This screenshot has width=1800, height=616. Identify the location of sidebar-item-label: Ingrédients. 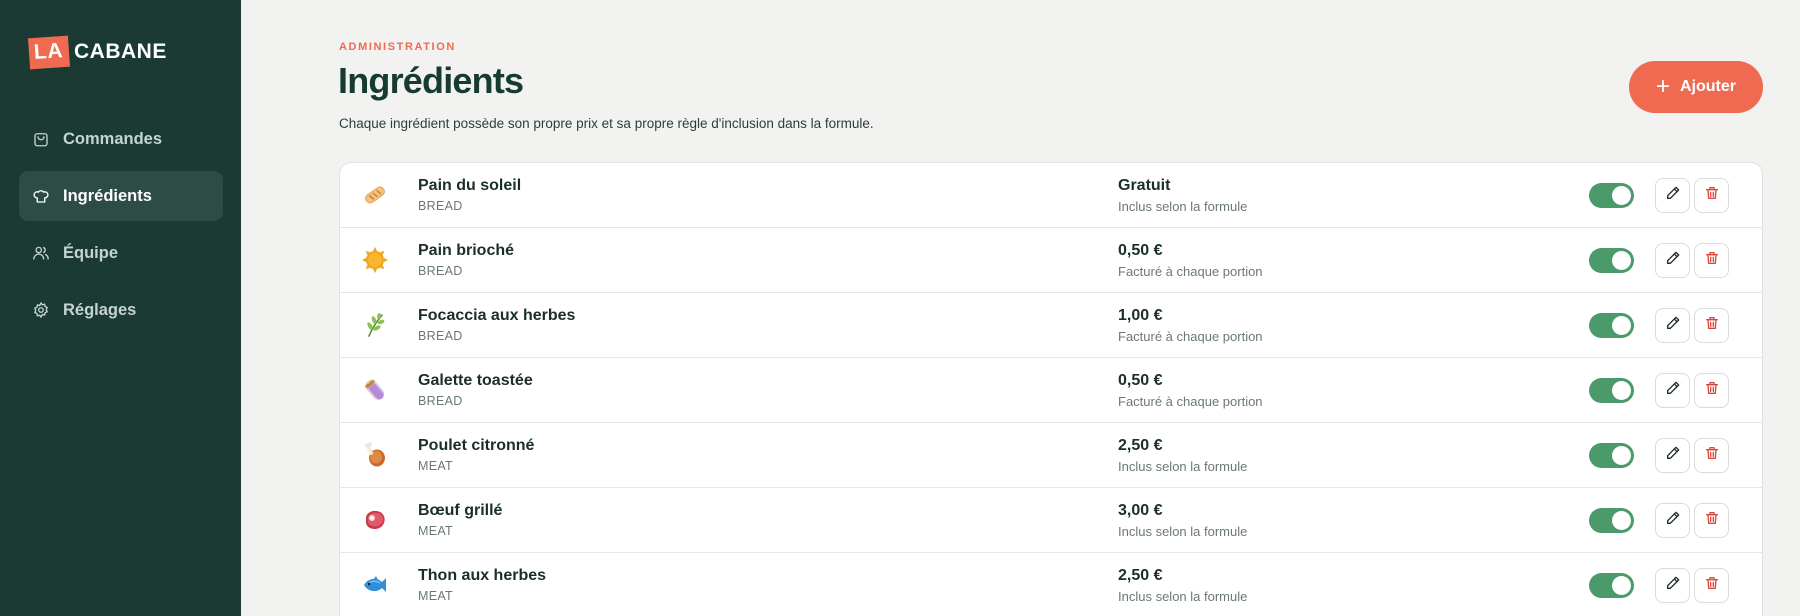
(107, 195).